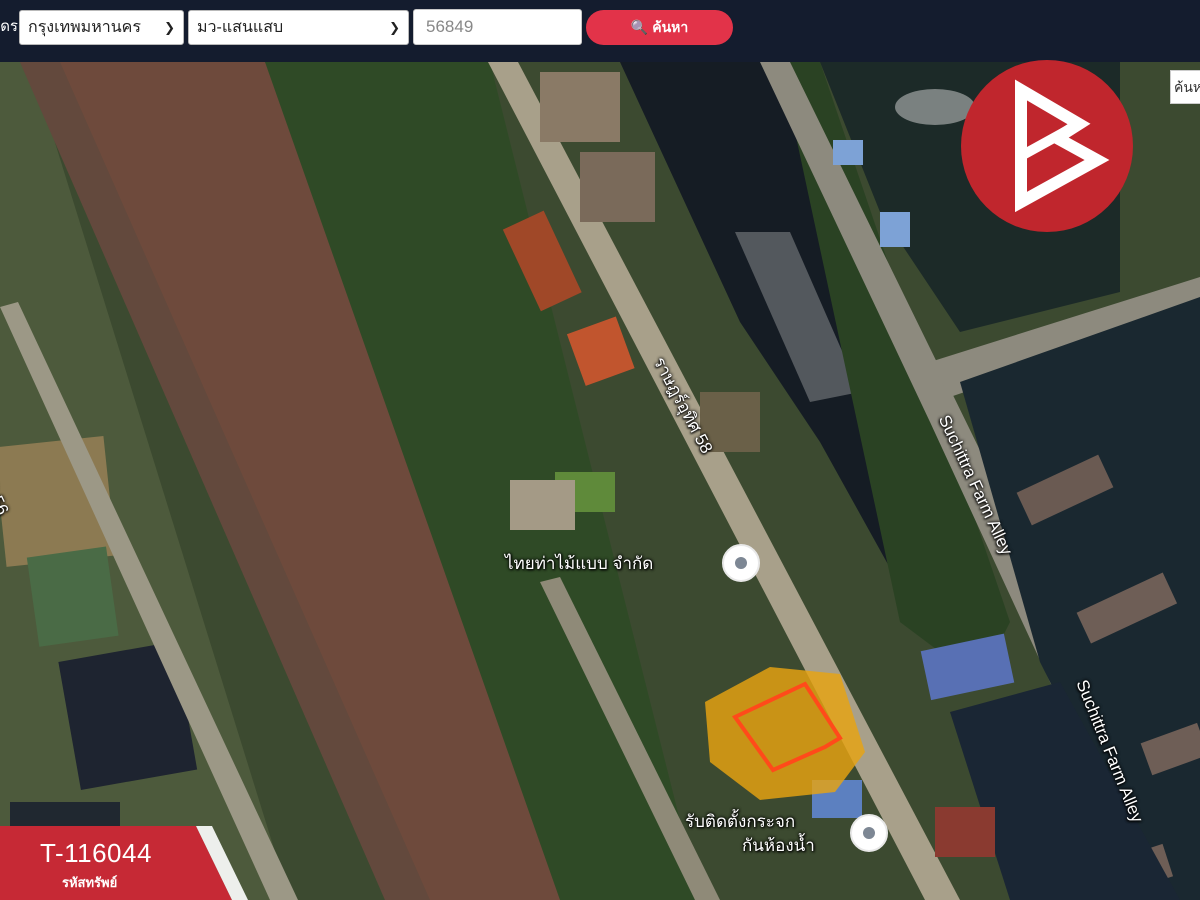 This screenshot has width=1200, height=900. I want to click on map-search-button: ค้นห, so click(1185, 87).